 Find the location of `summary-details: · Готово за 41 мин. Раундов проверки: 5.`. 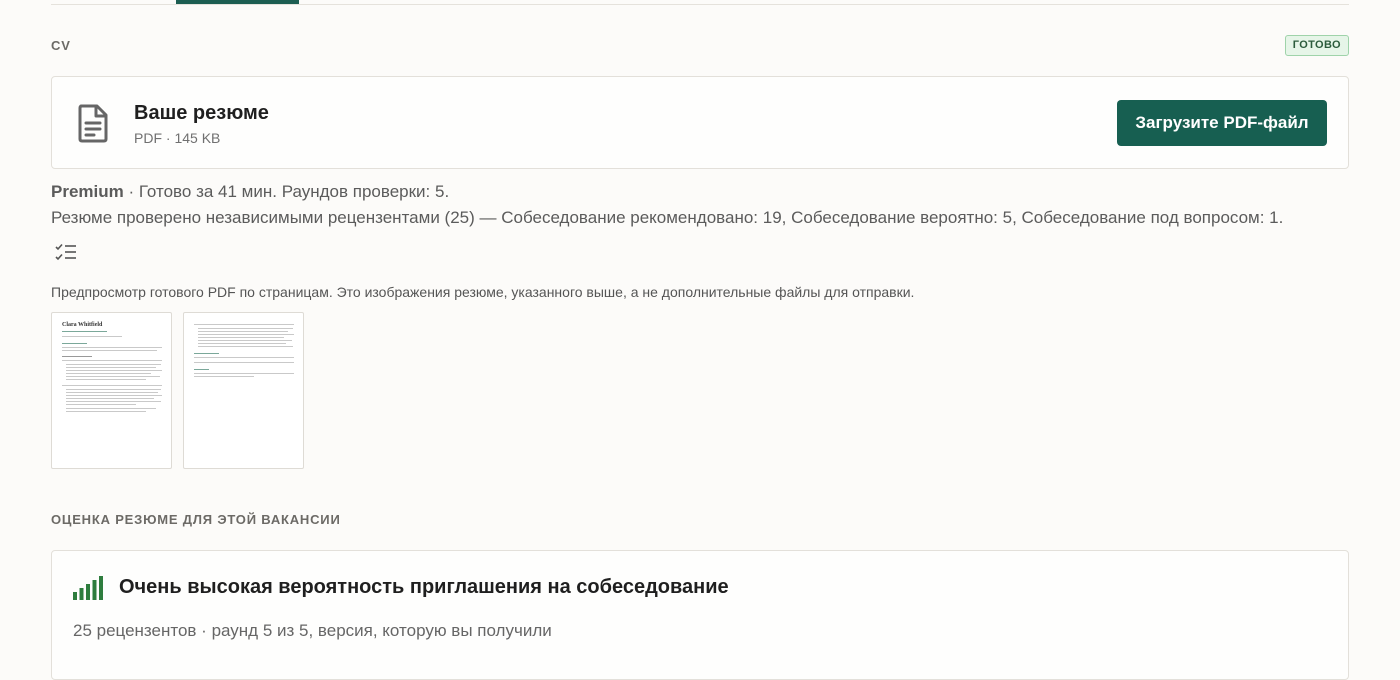

summary-details: · Готово за 41 мин. Раундов проверки: 5. is located at coordinates (286, 191).